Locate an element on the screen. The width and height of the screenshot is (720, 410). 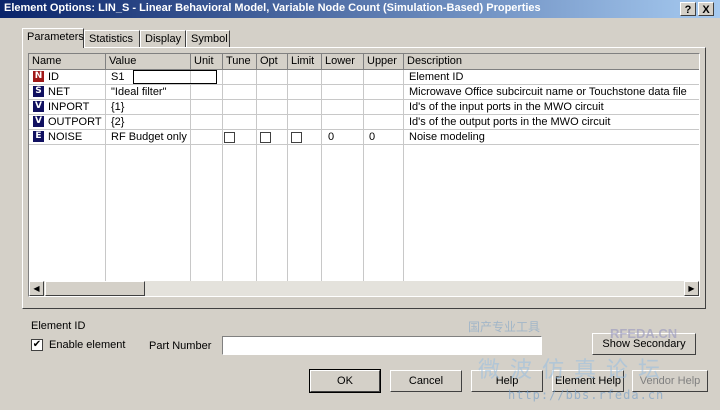
element-help-button: Element Help is located at coordinates (588, 381).